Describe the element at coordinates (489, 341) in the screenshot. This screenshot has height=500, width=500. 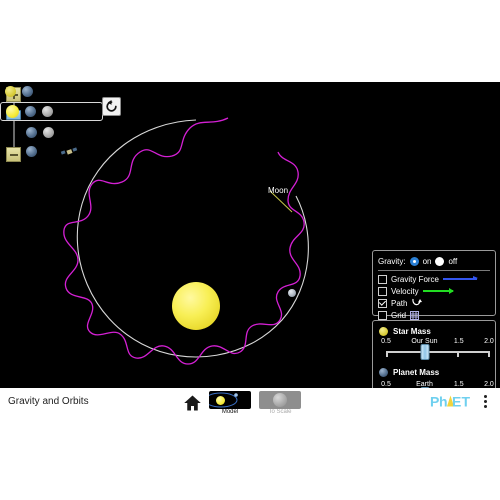
I see `star-tick-3: 2.0` at that location.